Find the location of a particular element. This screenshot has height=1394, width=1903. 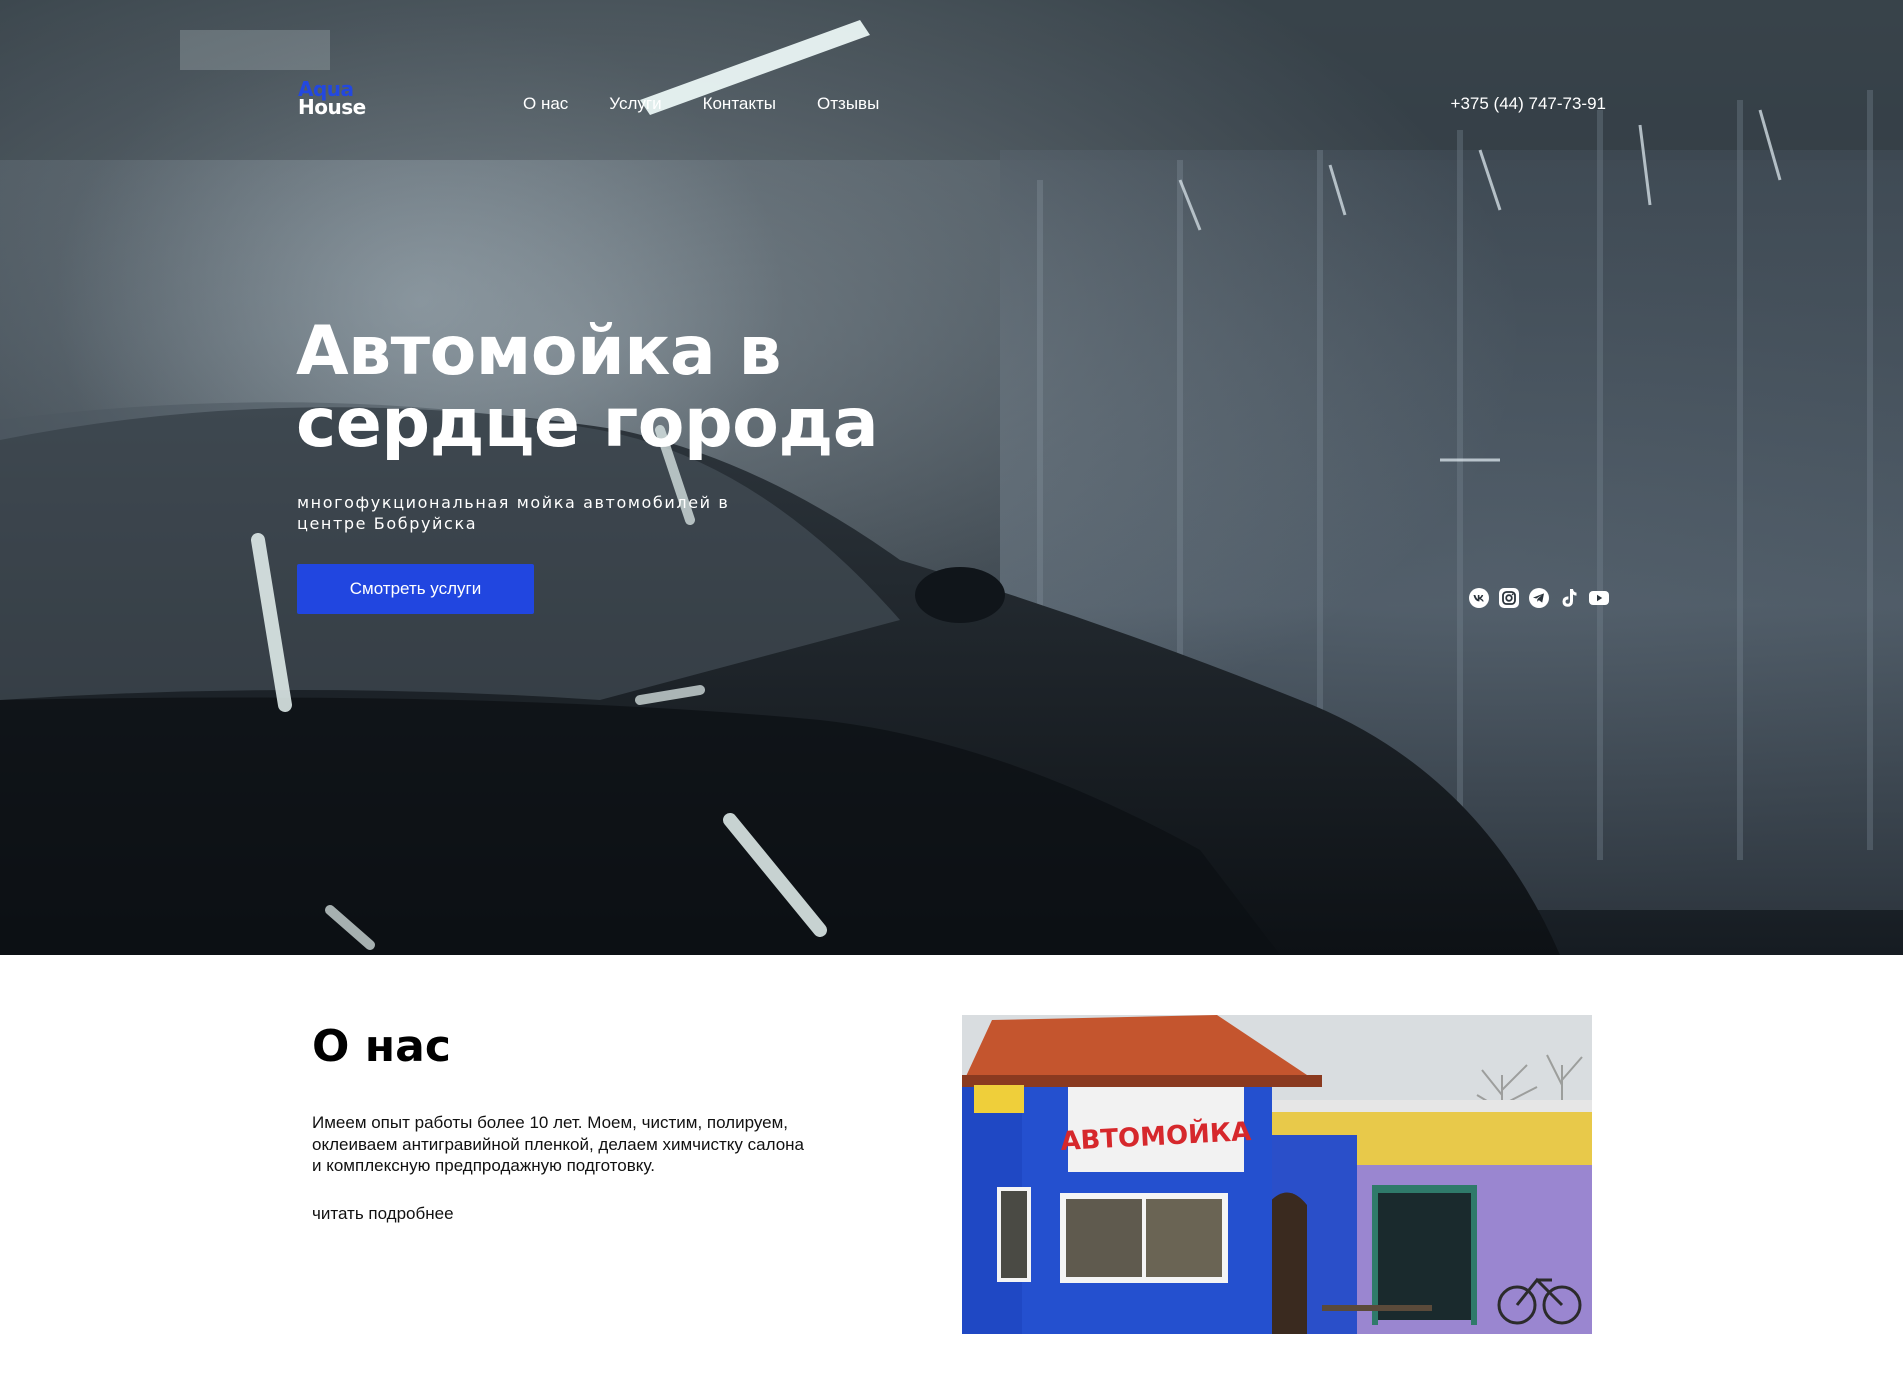

youtube-icon is located at coordinates (1599, 598).